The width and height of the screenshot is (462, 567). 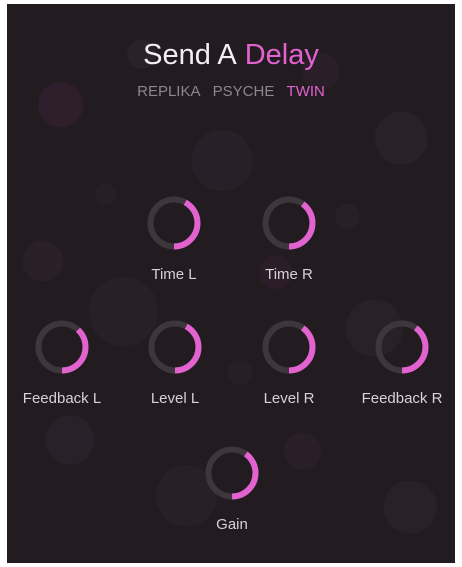 What do you see at coordinates (402, 398) in the screenshot?
I see `knob-label: Feedback R` at bounding box center [402, 398].